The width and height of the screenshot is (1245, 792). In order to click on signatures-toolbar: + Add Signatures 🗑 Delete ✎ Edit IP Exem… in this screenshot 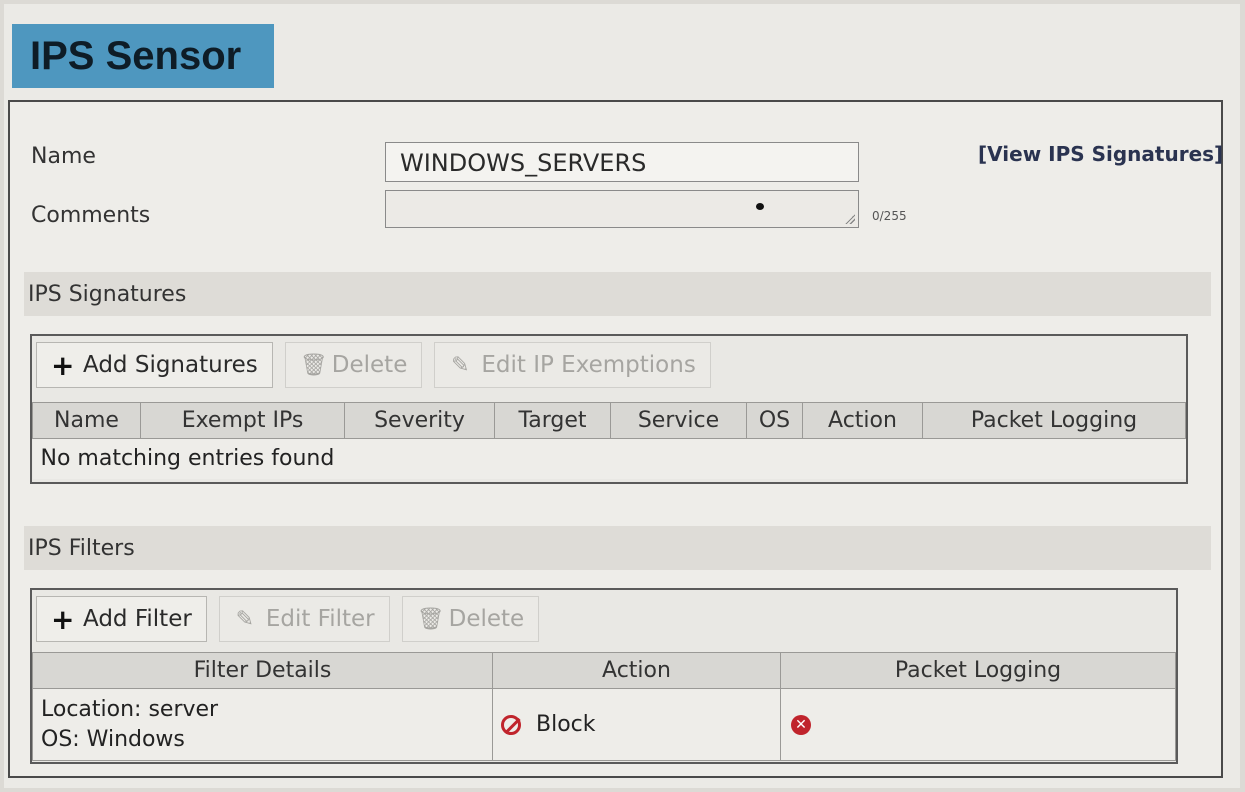, I will do `click(373, 365)`.